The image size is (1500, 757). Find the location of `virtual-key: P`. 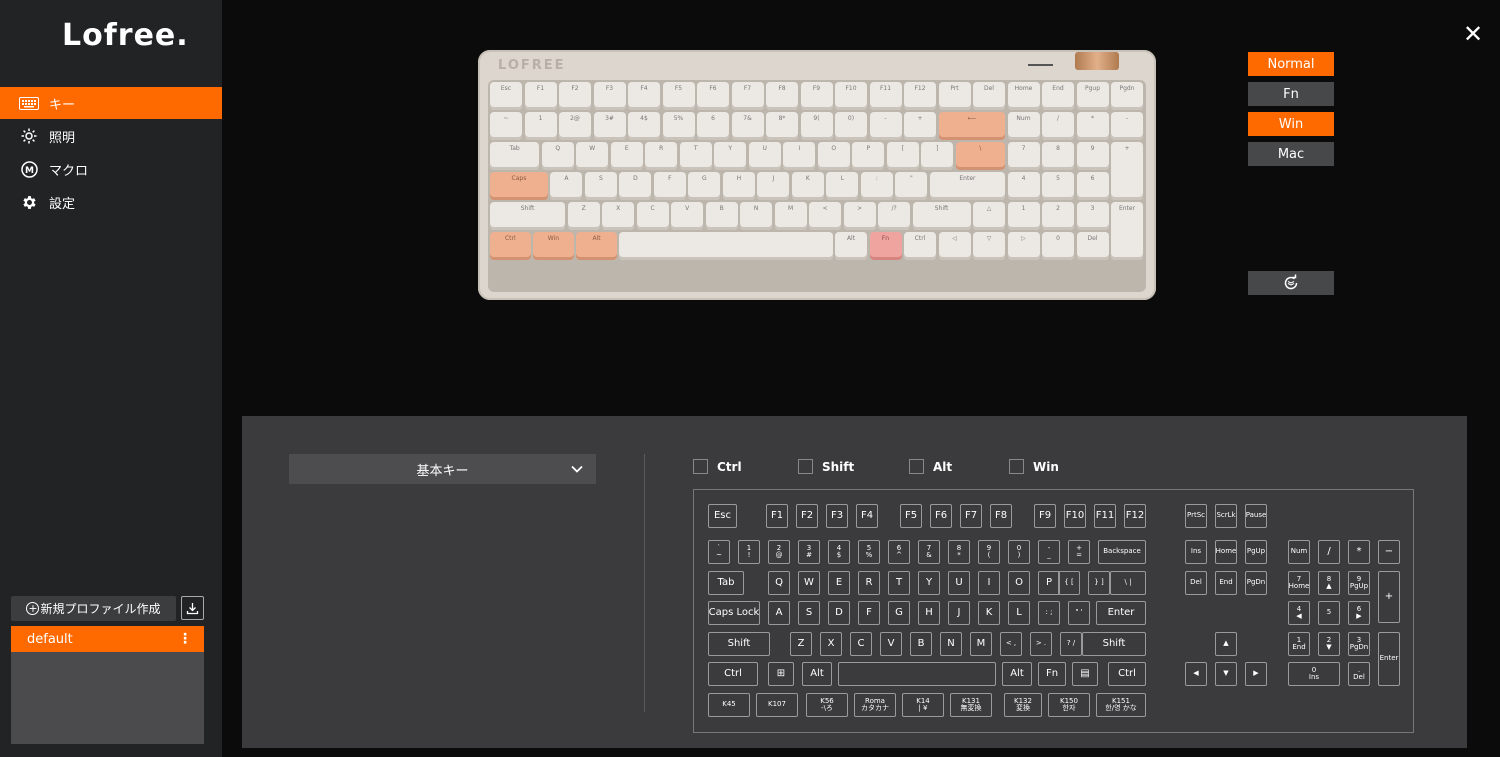

virtual-key: P is located at coordinates (1049, 583).